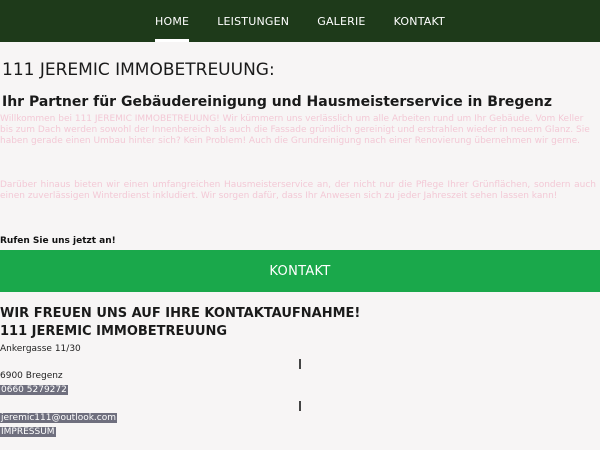 This screenshot has height=450, width=600. I want to click on nav-kontakt: KONTAKT, so click(419, 21).